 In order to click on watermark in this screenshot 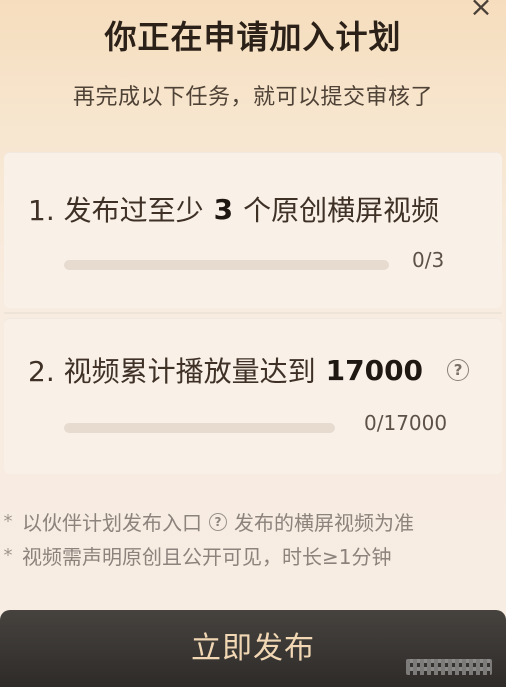, I will do `click(449, 667)`.